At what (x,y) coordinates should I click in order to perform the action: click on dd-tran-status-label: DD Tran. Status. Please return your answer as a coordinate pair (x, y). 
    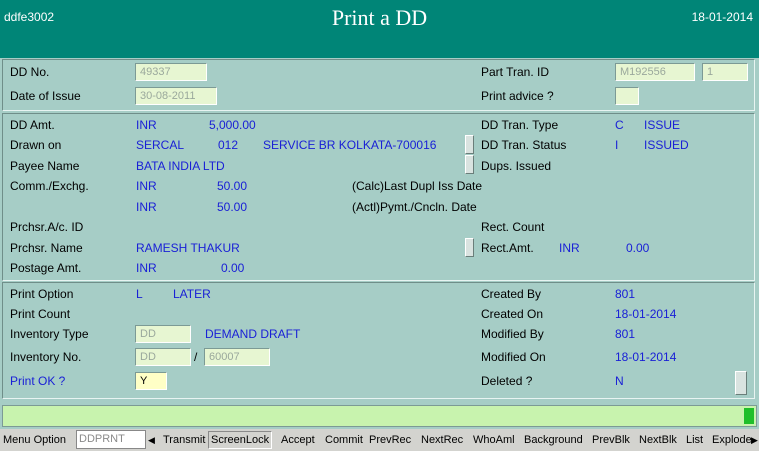
    Looking at the image, I should click on (524, 145).